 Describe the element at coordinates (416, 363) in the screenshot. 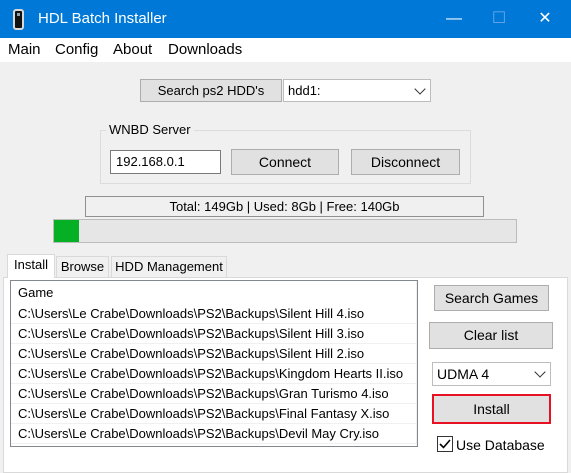

I see `list-column-divider` at that location.